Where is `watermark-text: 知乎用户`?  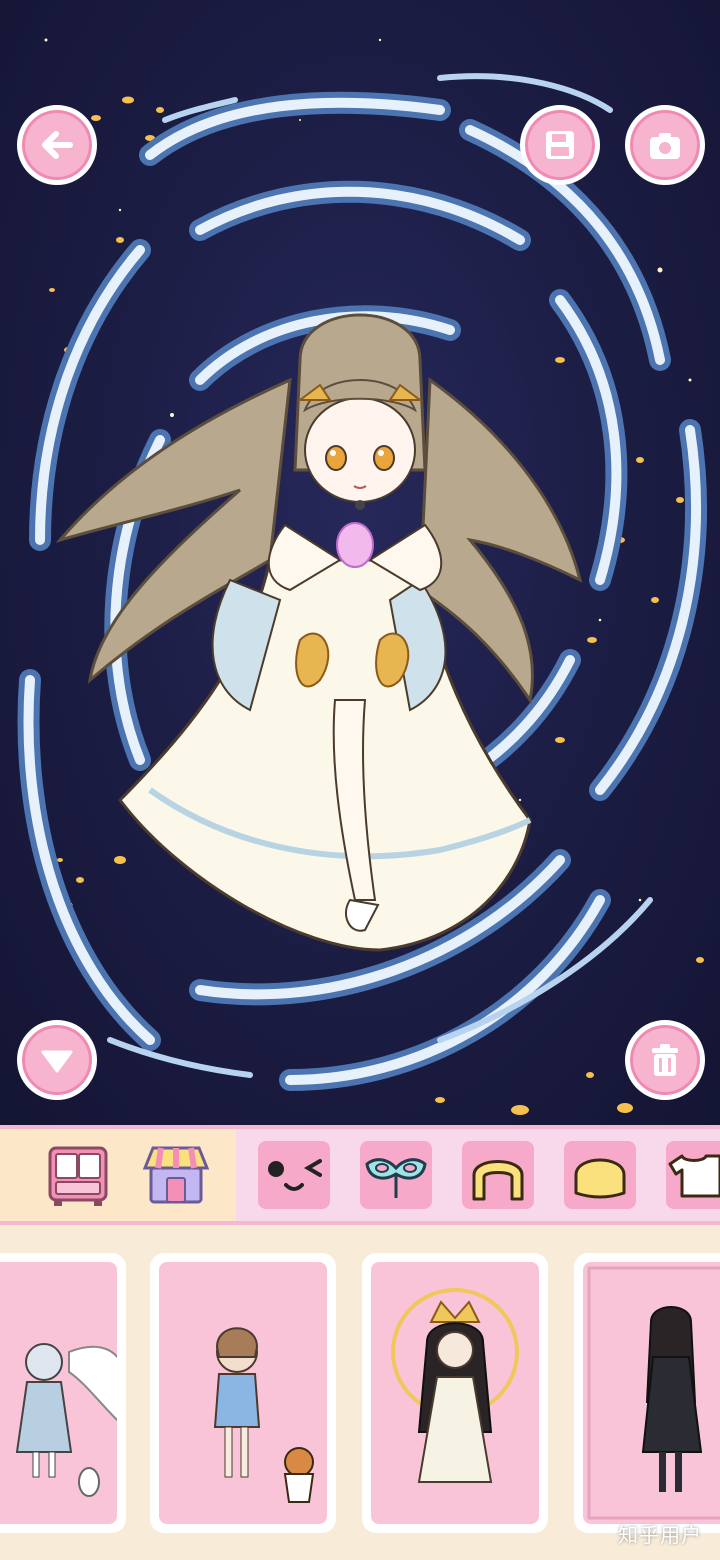
watermark-text: 知乎用户 is located at coordinates (660, 1535).